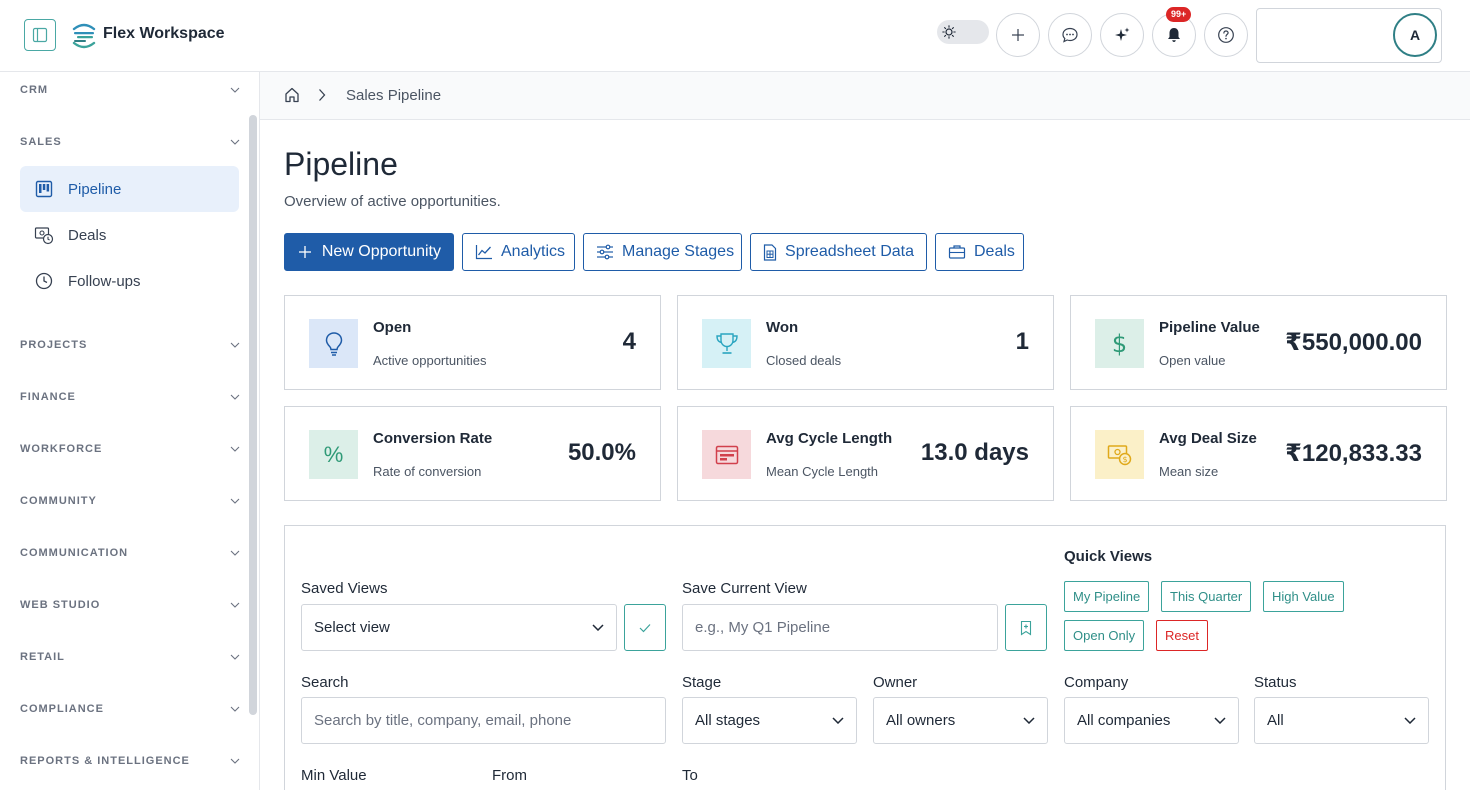 The height and width of the screenshot is (790, 1470). I want to click on page-title: Pipeline, so click(341, 164).